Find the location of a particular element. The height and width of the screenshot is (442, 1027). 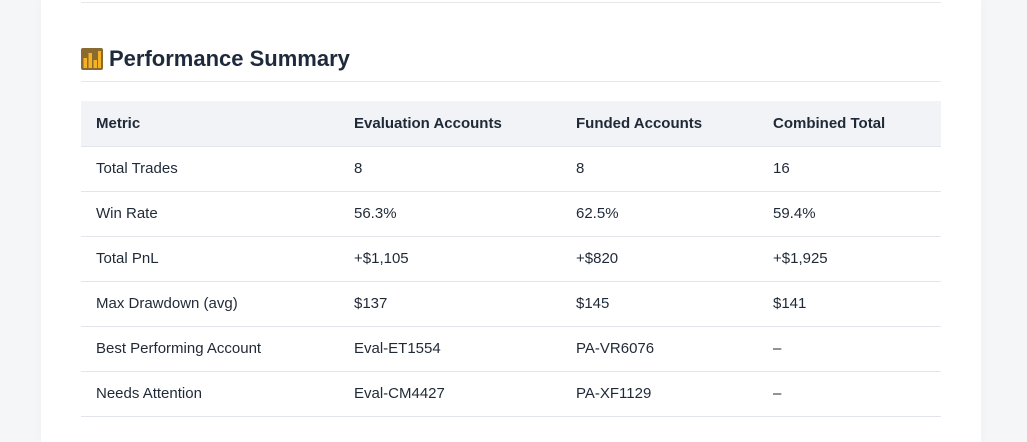

table-cell-evaluation: Eval-CM4427 is located at coordinates (450, 394).